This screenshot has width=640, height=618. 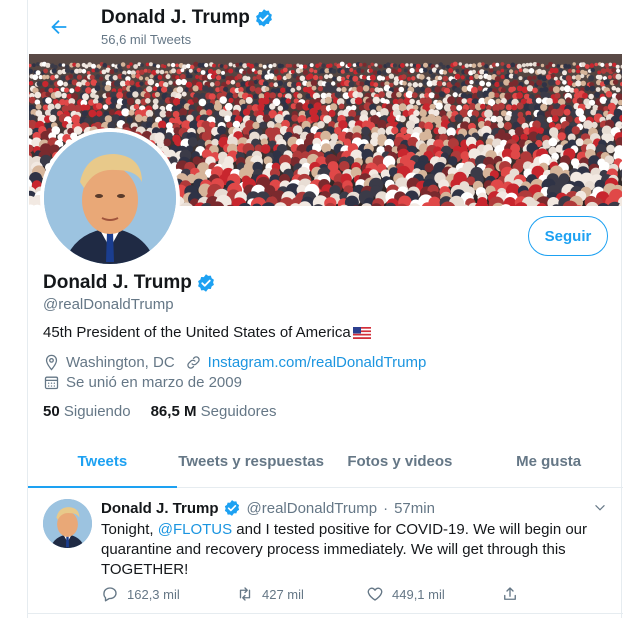 I want to click on reply-button: 162,3 mil, so click(x=168, y=594).